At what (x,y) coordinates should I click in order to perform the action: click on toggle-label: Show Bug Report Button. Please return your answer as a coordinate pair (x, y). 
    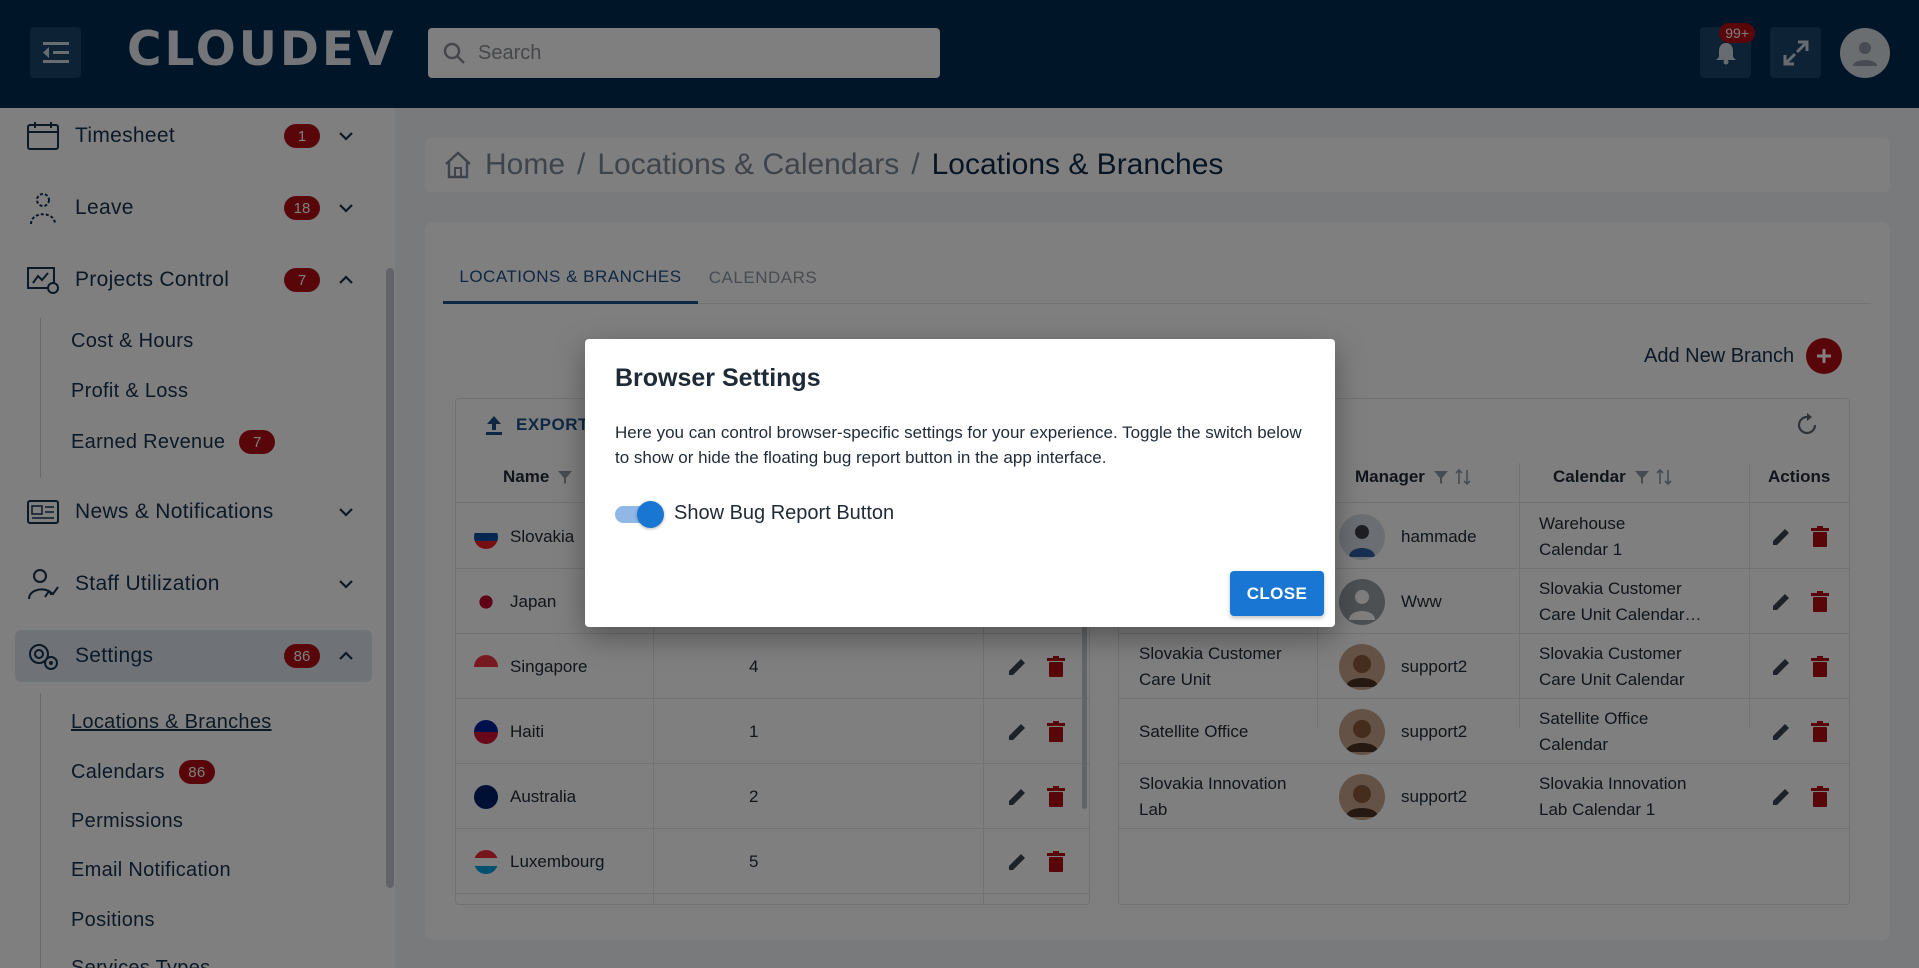
    Looking at the image, I should click on (784, 513).